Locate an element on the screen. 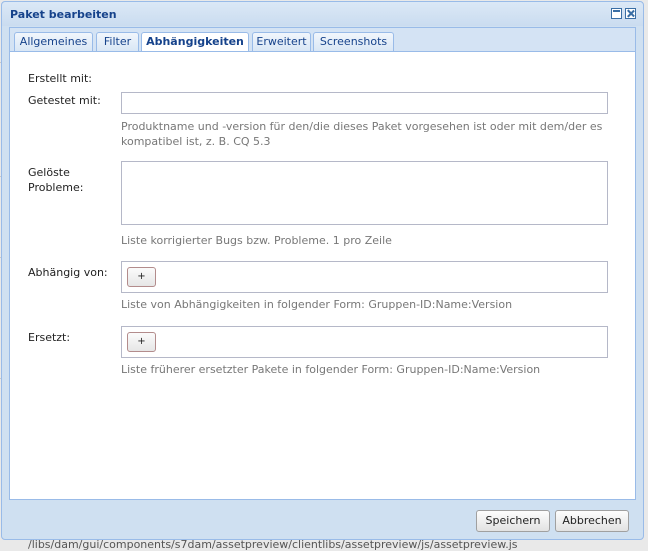 The width and height of the screenshot is (648, 551). tab-filter: Filter is located at coordinates (117, 42).